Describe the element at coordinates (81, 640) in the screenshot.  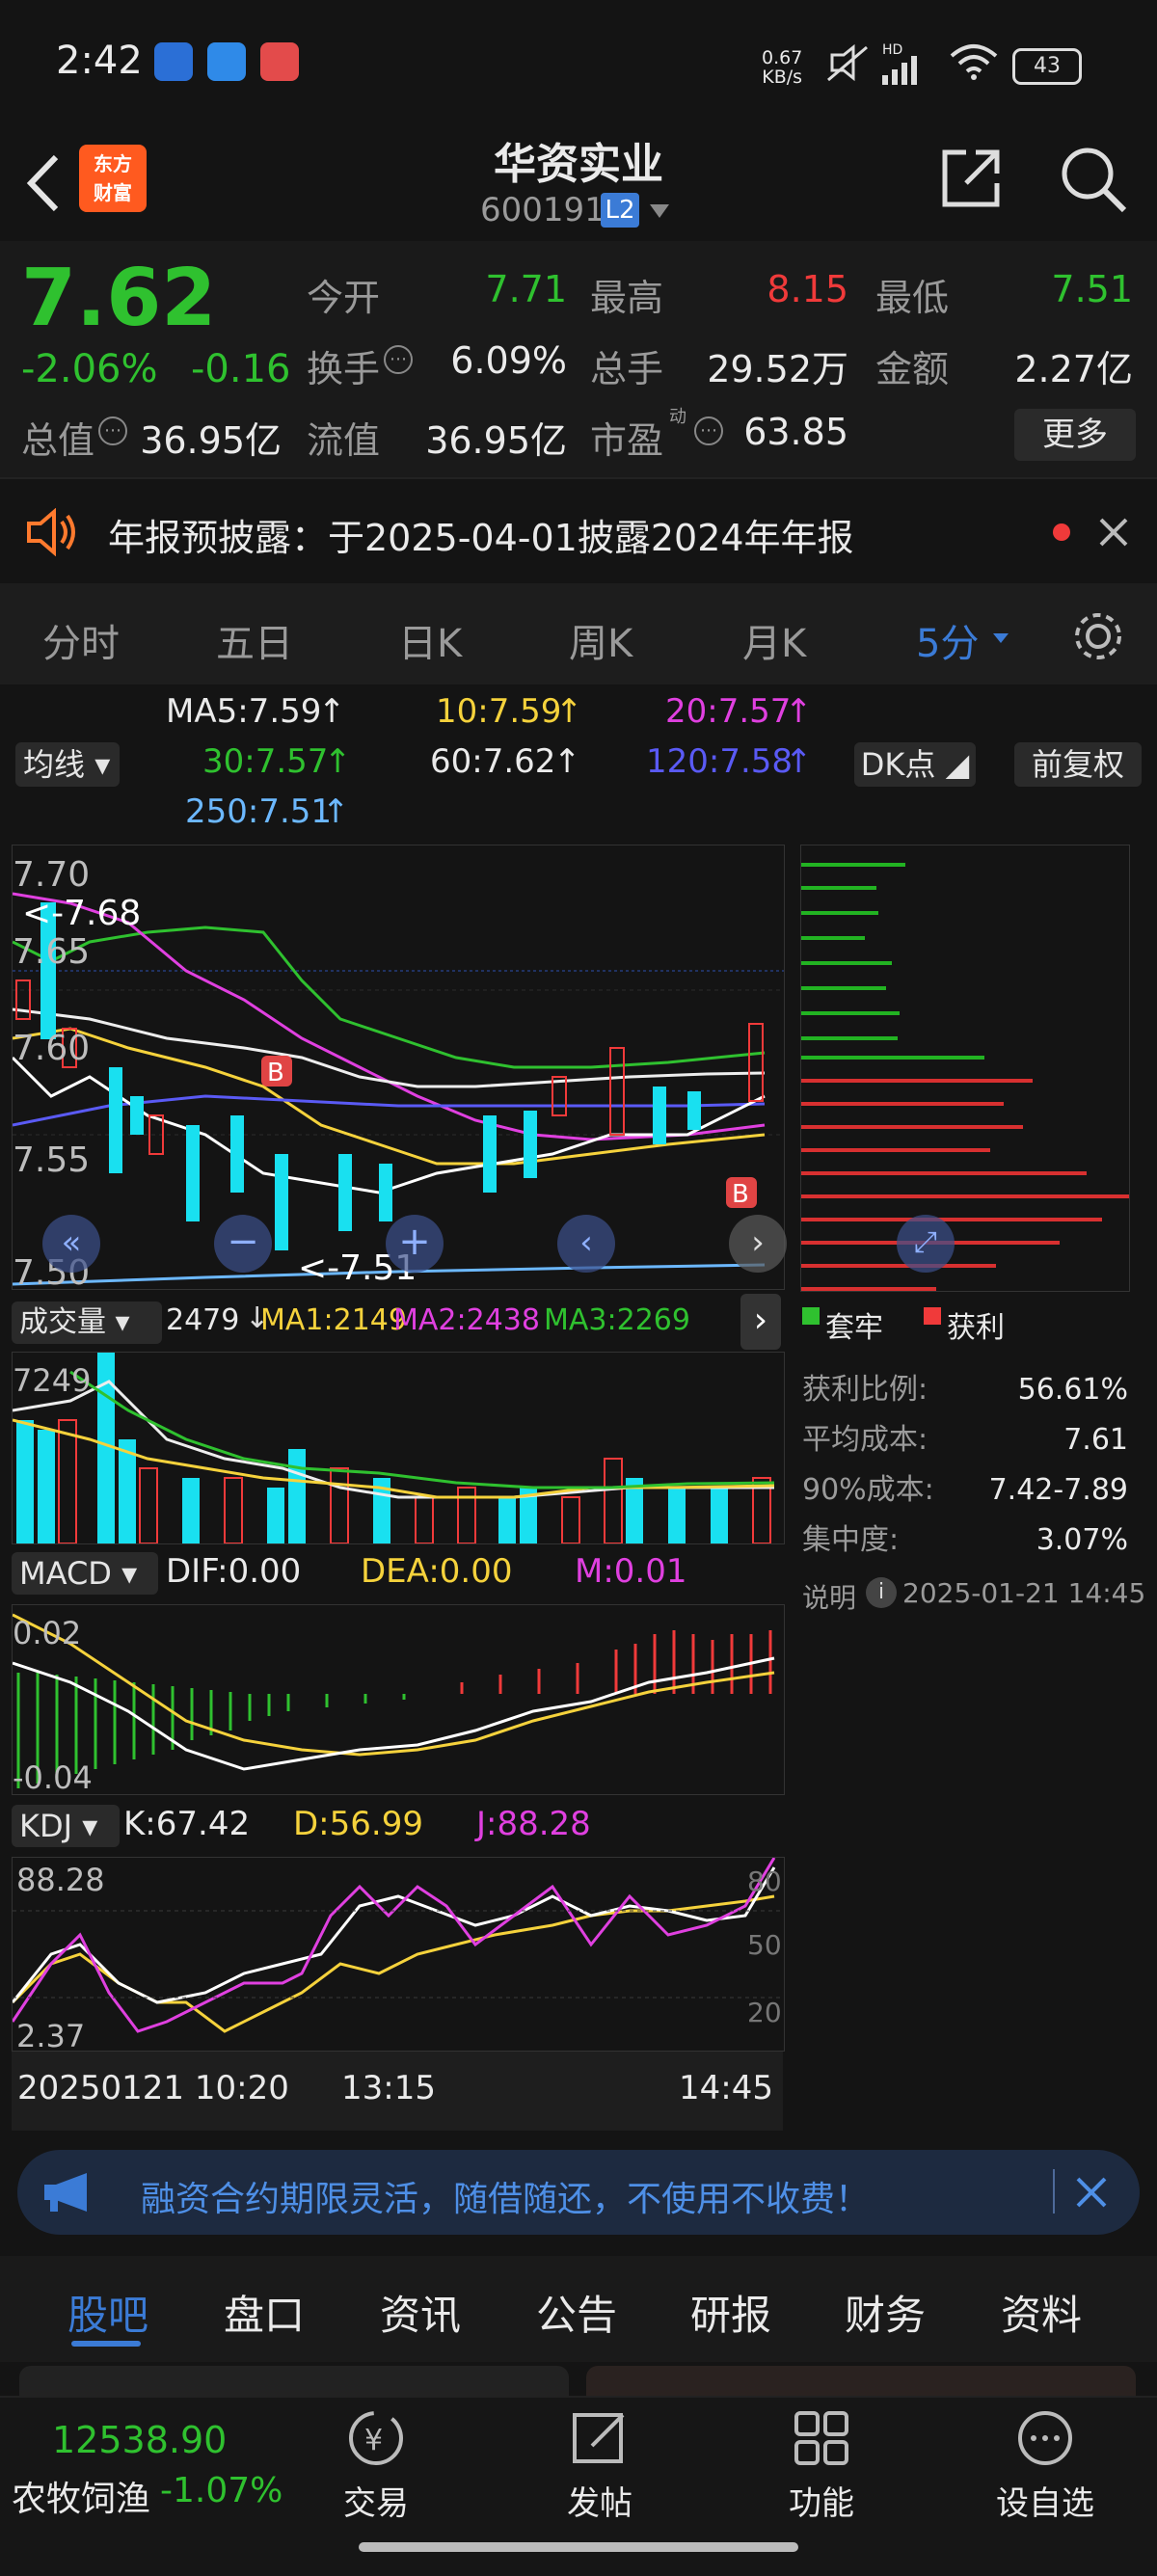
I see `tab-timeshare: 分时` at that location.